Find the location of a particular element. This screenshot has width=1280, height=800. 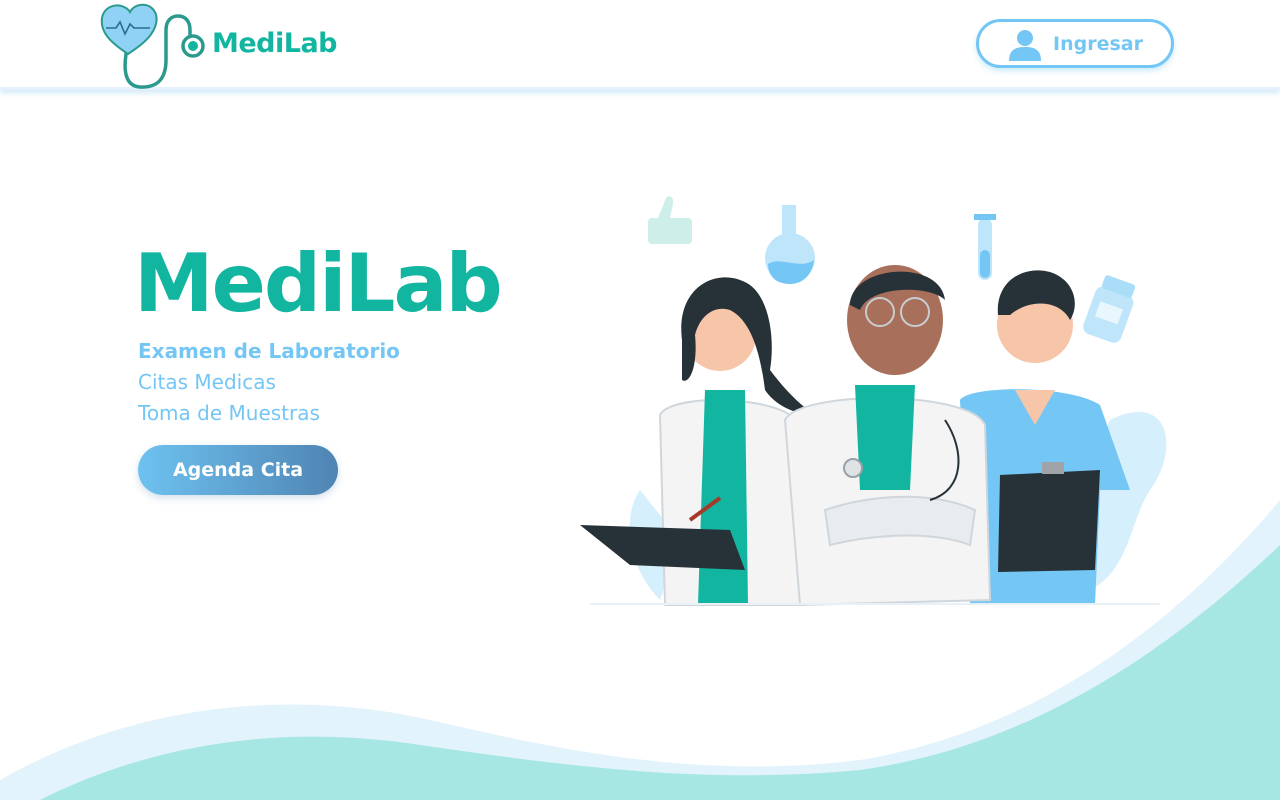

service-item-citas: Citas Medicas is located at coordinates (207, 382).